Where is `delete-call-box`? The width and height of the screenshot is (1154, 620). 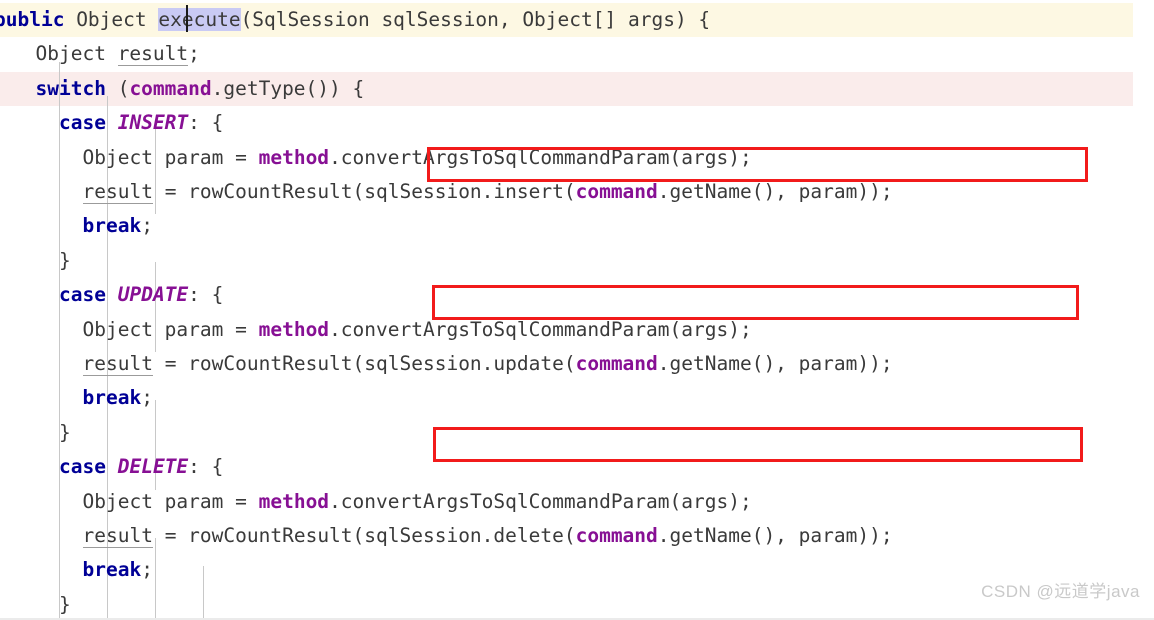 delete-call-box is located at coordinates (758, 444).